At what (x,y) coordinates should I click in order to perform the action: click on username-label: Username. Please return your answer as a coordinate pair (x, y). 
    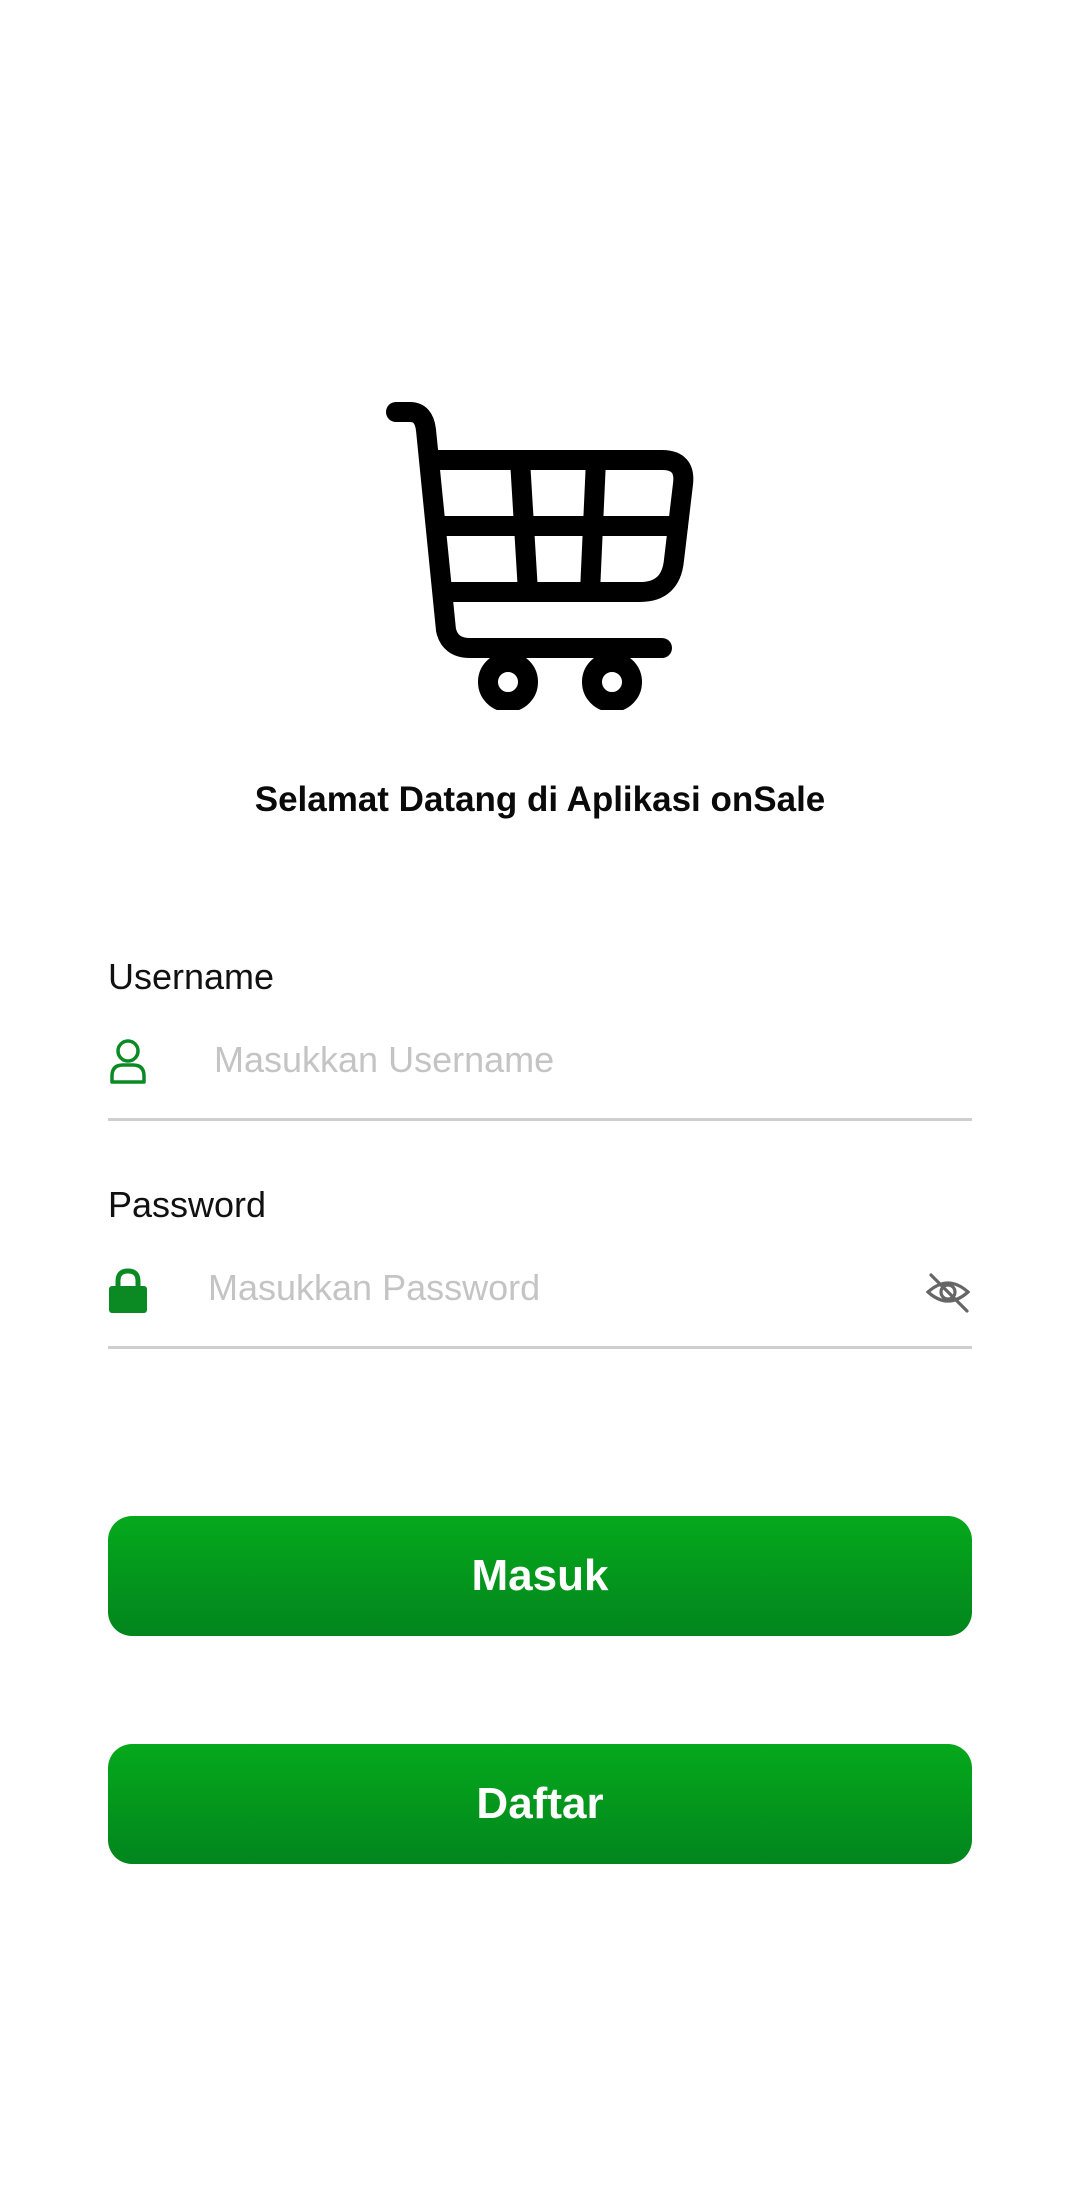
    Looking at the image, I should click on (191, 976).